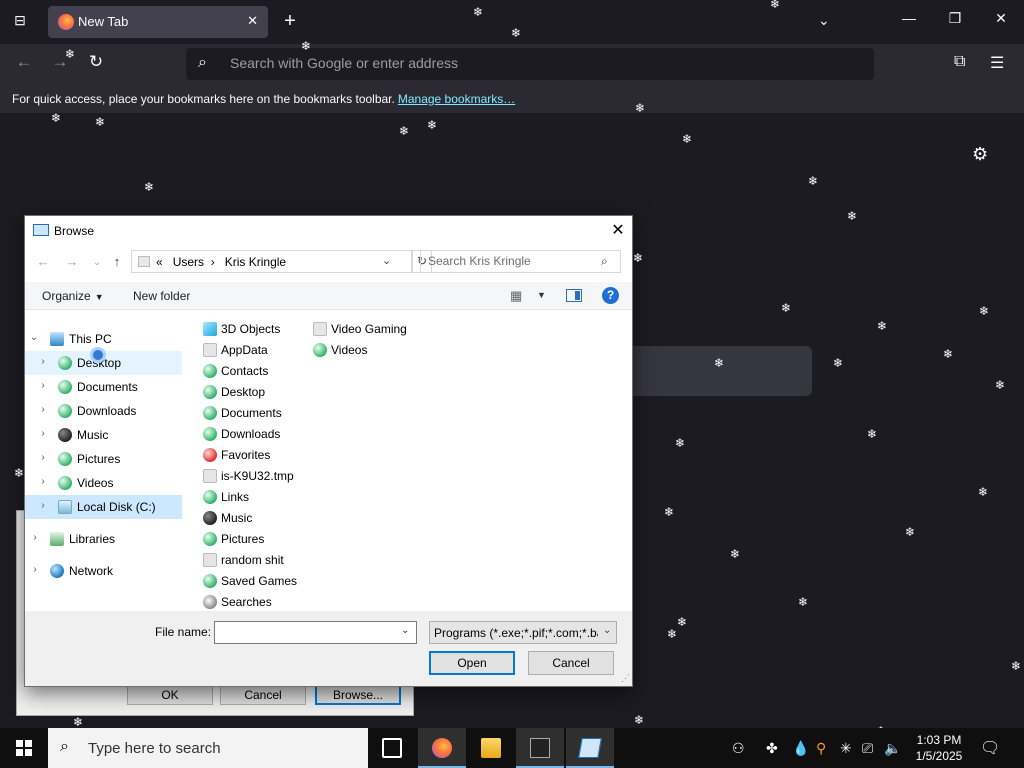  Describe the element at coordinates (980, 154) in the screenshot. I see `settings-icon: ⚙` at that location.